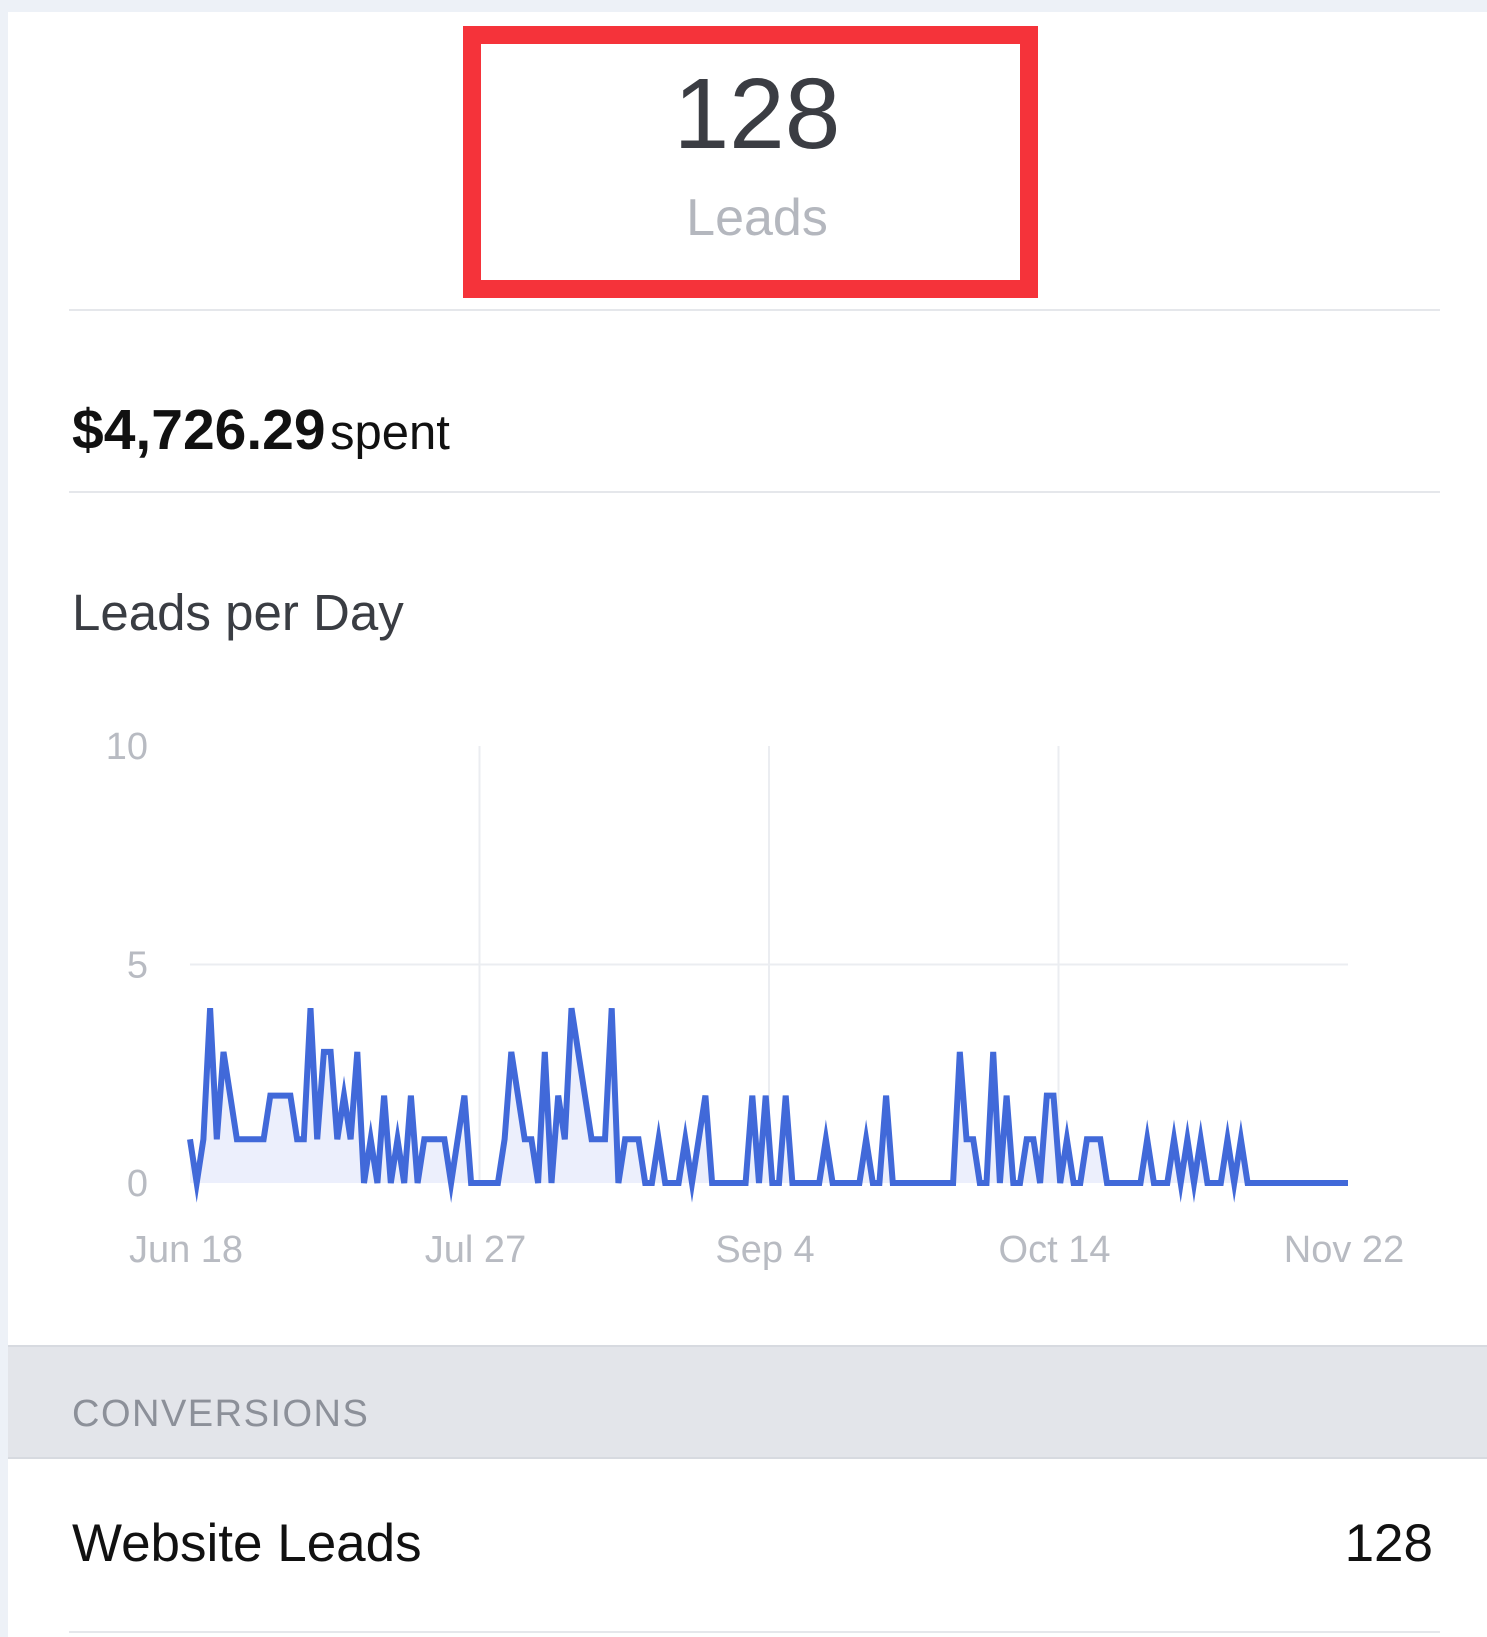  What do you see at coordinates (1055, 1250) in the screenshot?
I see `x-tick-label: Oct 14` at bounding box center [1055, 1250].